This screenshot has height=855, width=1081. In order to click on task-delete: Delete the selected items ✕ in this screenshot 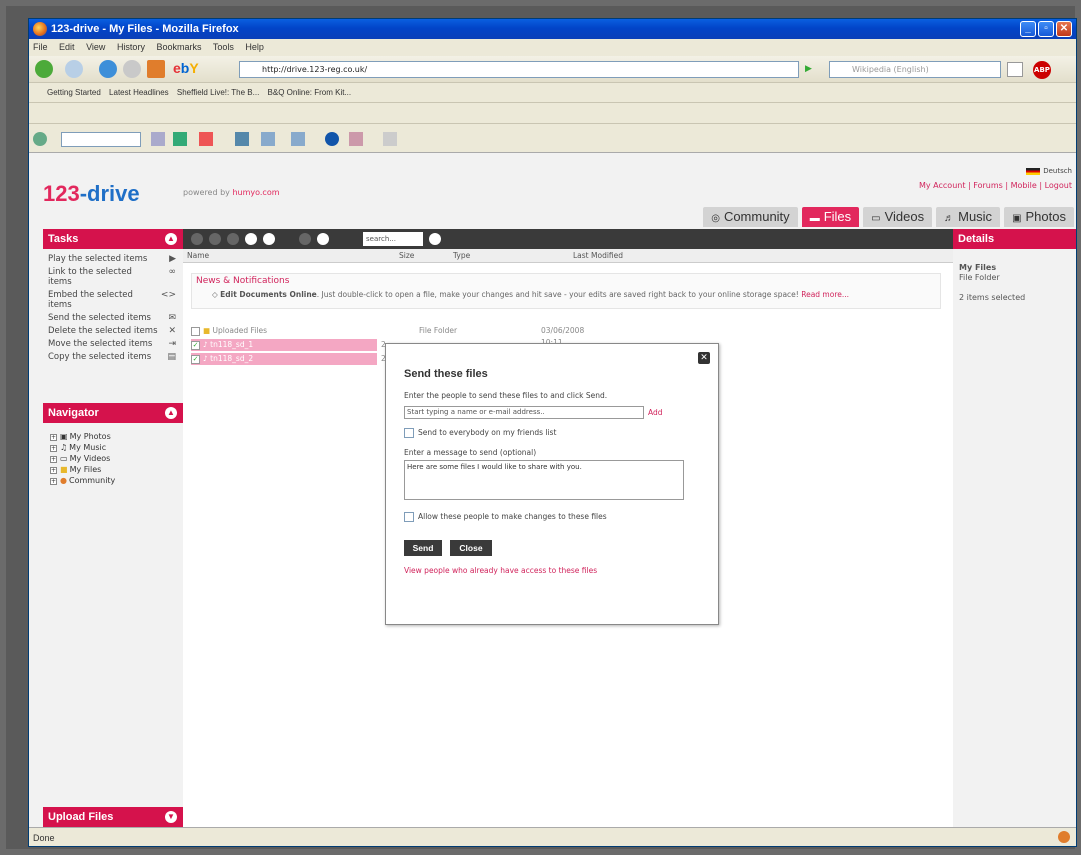, I will do `click(113, 331)`.